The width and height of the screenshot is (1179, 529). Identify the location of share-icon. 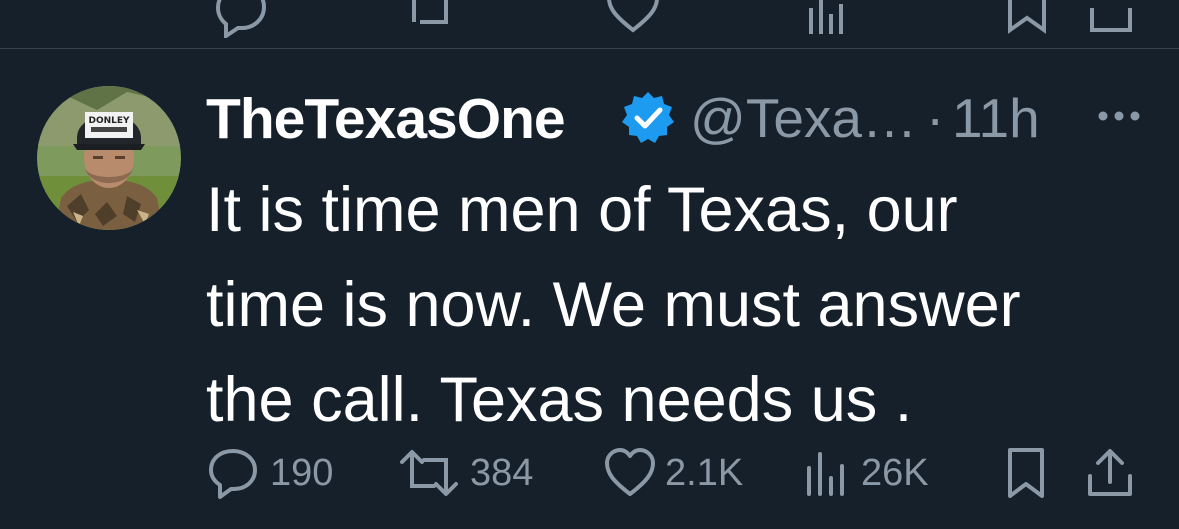
(1110, 472).